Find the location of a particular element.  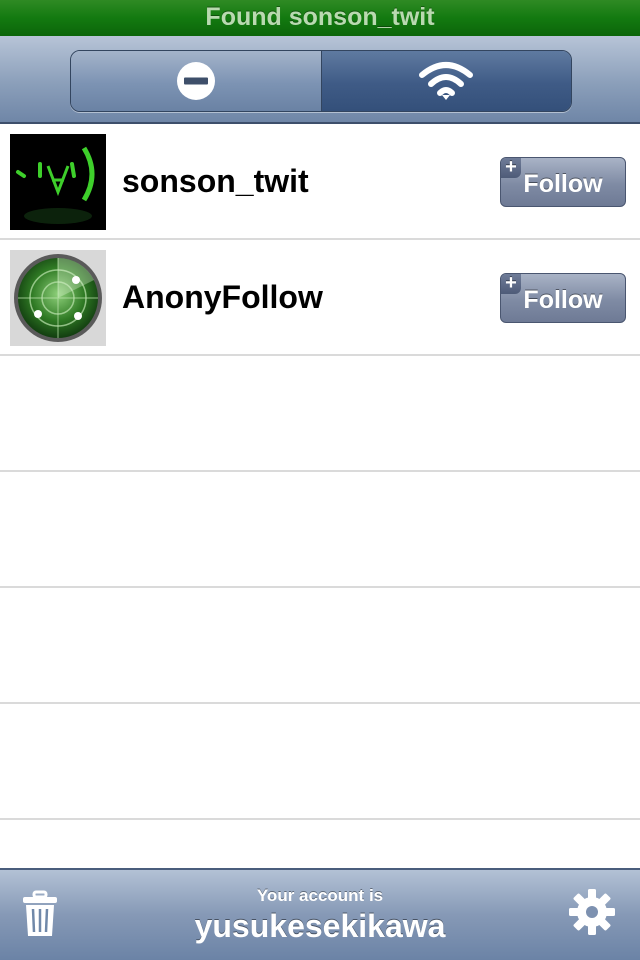

segment-wifi is located at coordinates (446, 81).